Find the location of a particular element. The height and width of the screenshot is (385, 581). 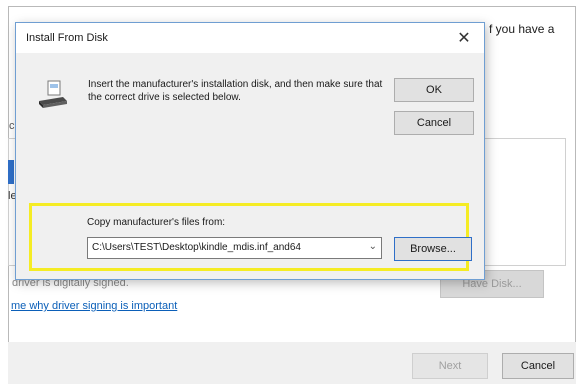

chevron-down-icon: ⌄ is located at coordinates (373, 246).